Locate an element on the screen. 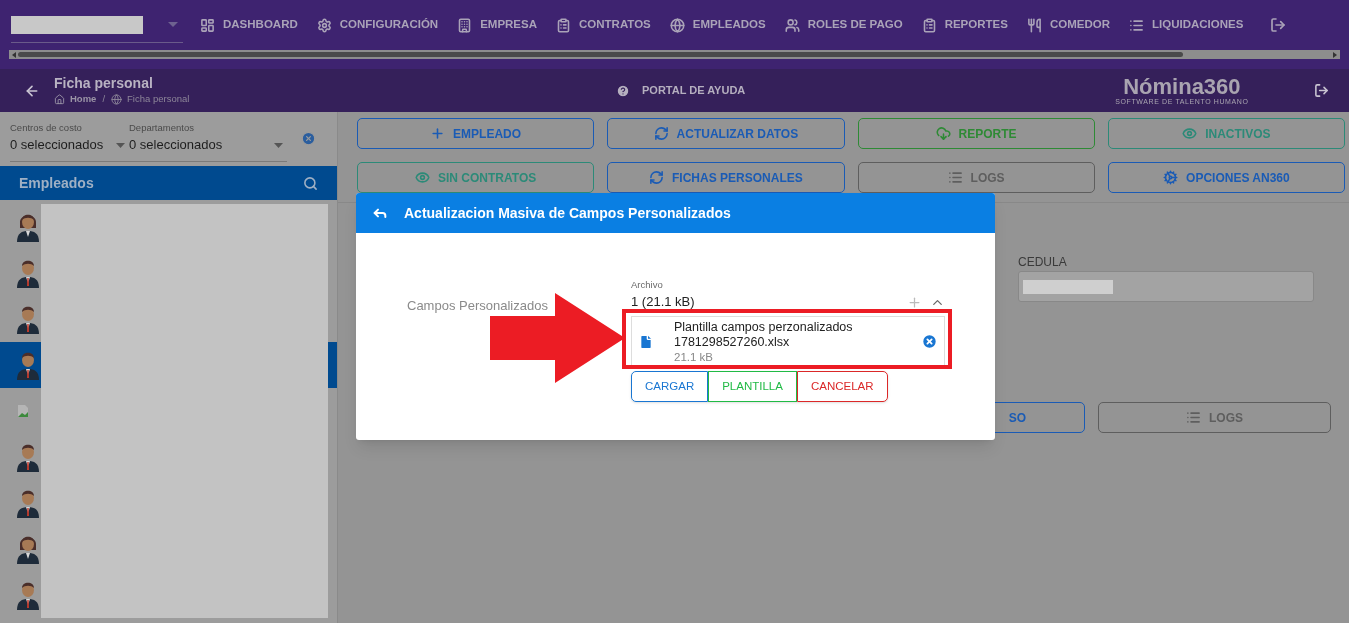  nav-item: EMPLEADOS is located at coordinates (717, 25).